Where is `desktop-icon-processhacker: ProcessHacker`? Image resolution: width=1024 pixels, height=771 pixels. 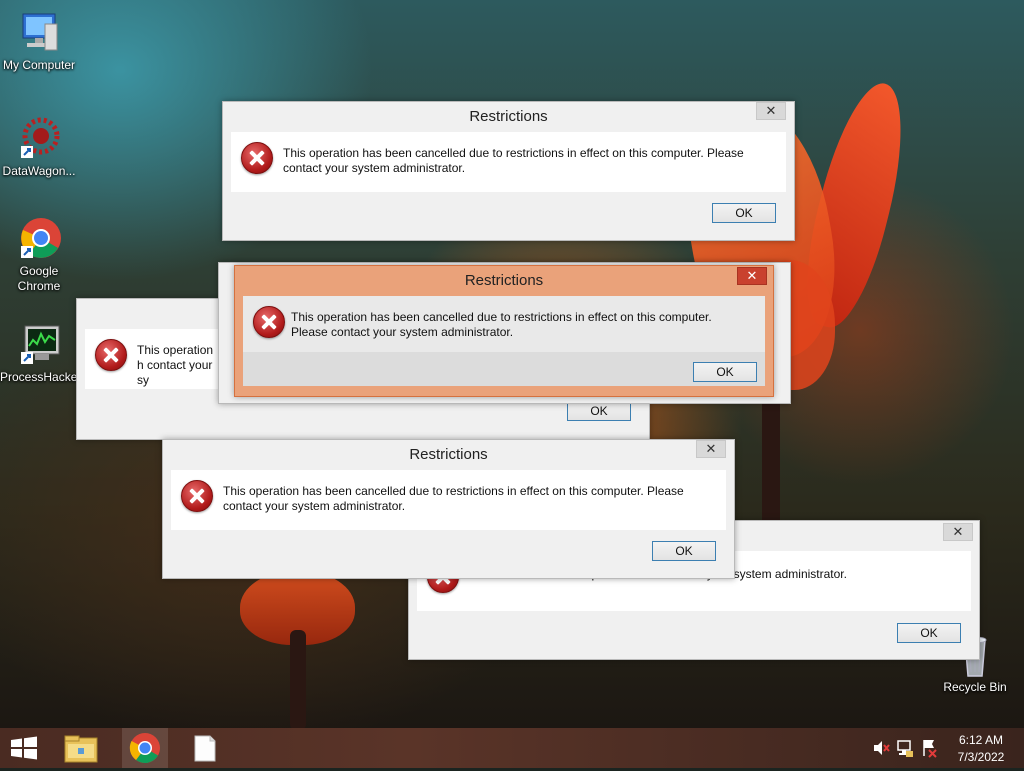
desktop-icon-processhacker: ProcessHacker is located at coordinates (41, 353).